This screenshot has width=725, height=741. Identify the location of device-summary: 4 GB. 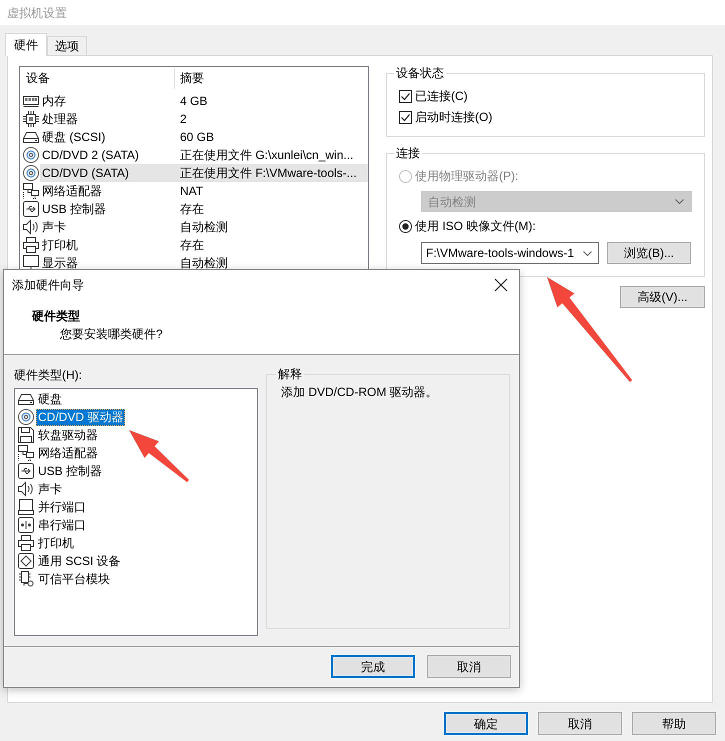
(194, 101).